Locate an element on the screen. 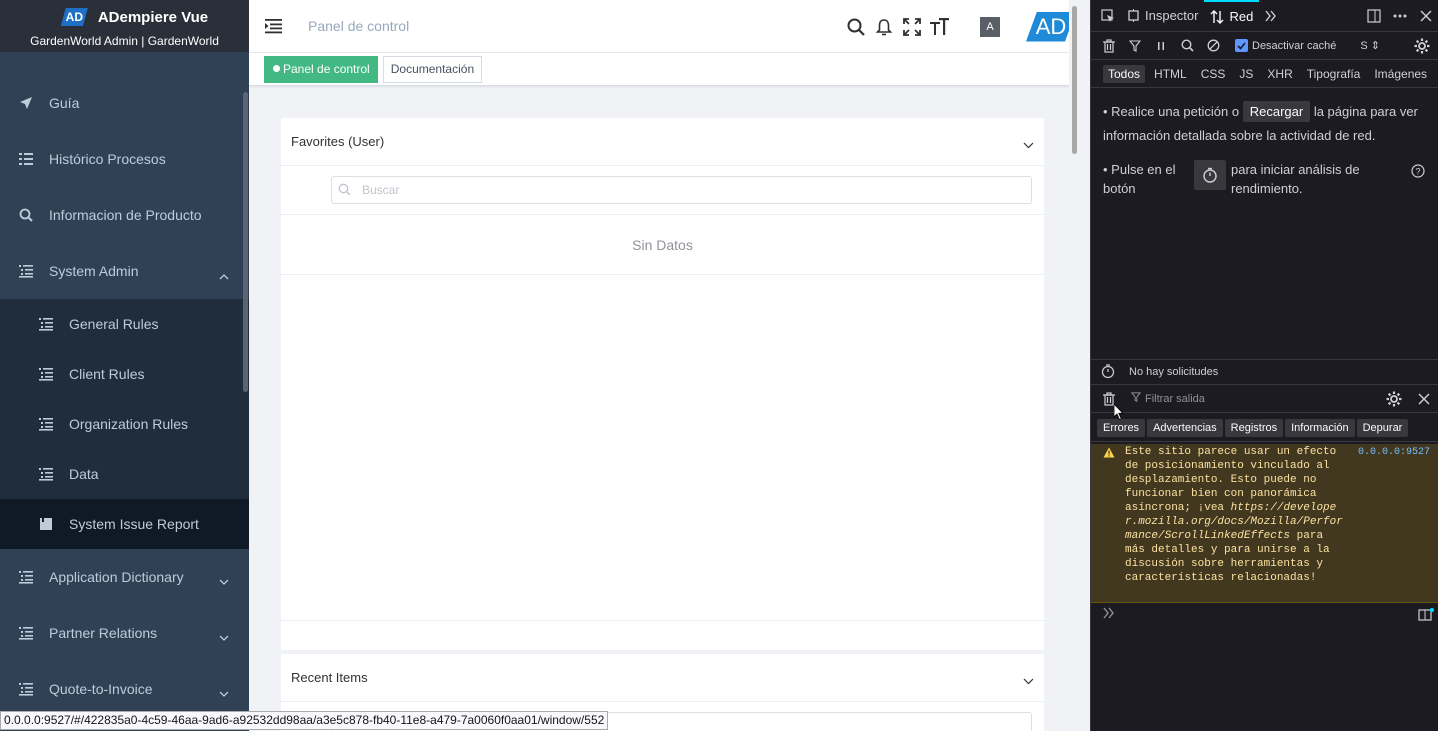 The height and width of the screenshot is (731, 1438). level-informacion: Información is located at coordinates (1320, 427).